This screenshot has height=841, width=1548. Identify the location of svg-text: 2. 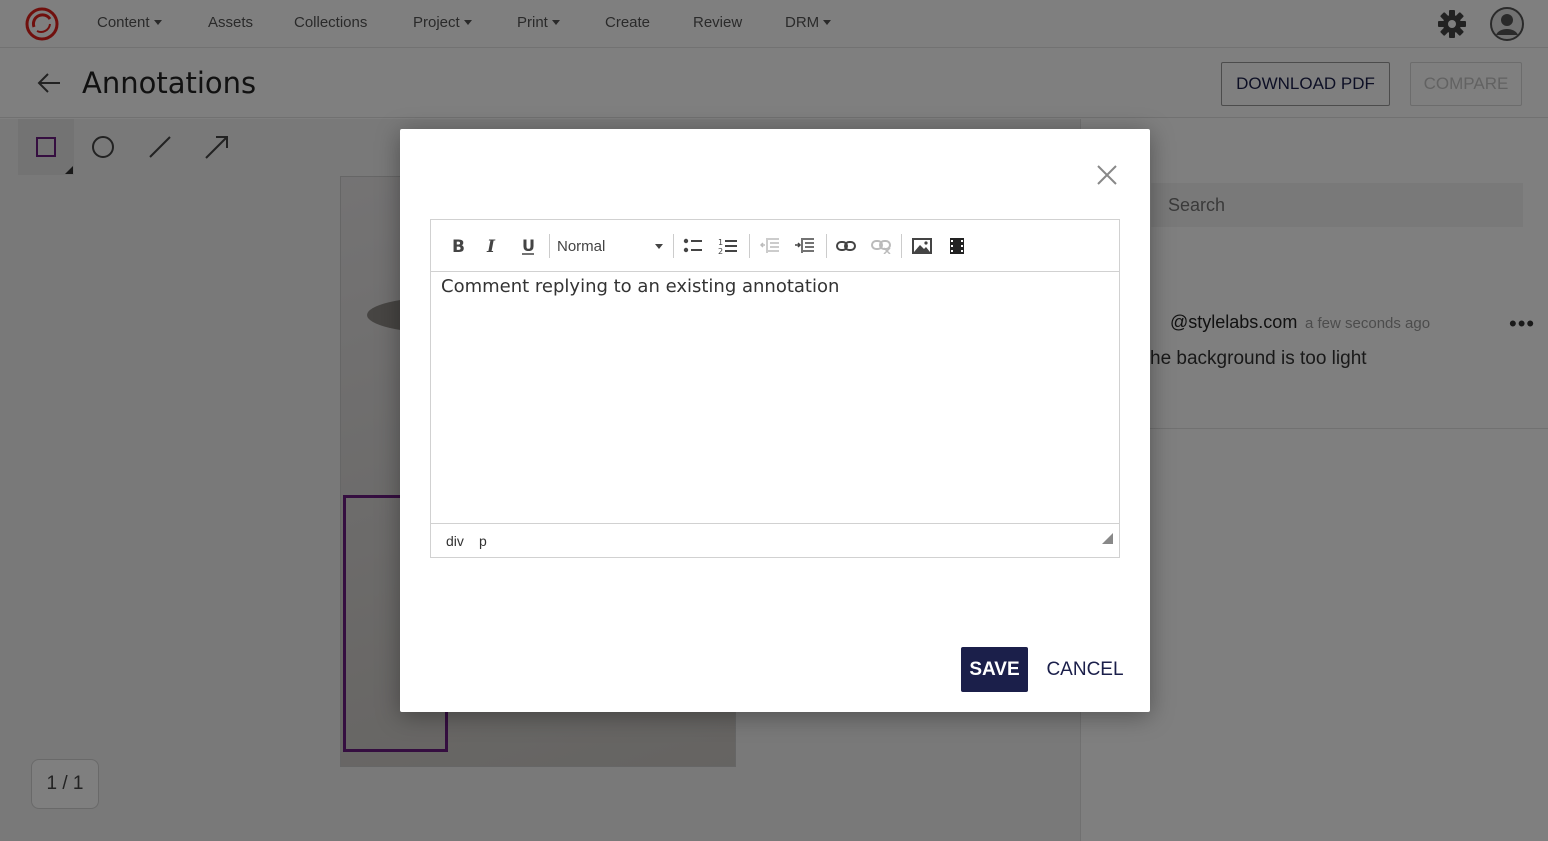
(720, 251).